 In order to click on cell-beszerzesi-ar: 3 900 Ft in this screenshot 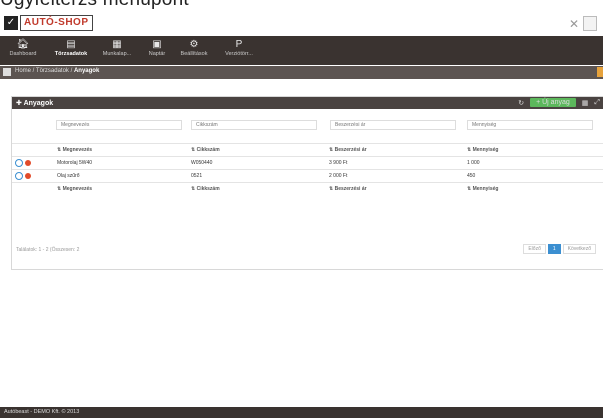, I will do `click(395, 163)`.